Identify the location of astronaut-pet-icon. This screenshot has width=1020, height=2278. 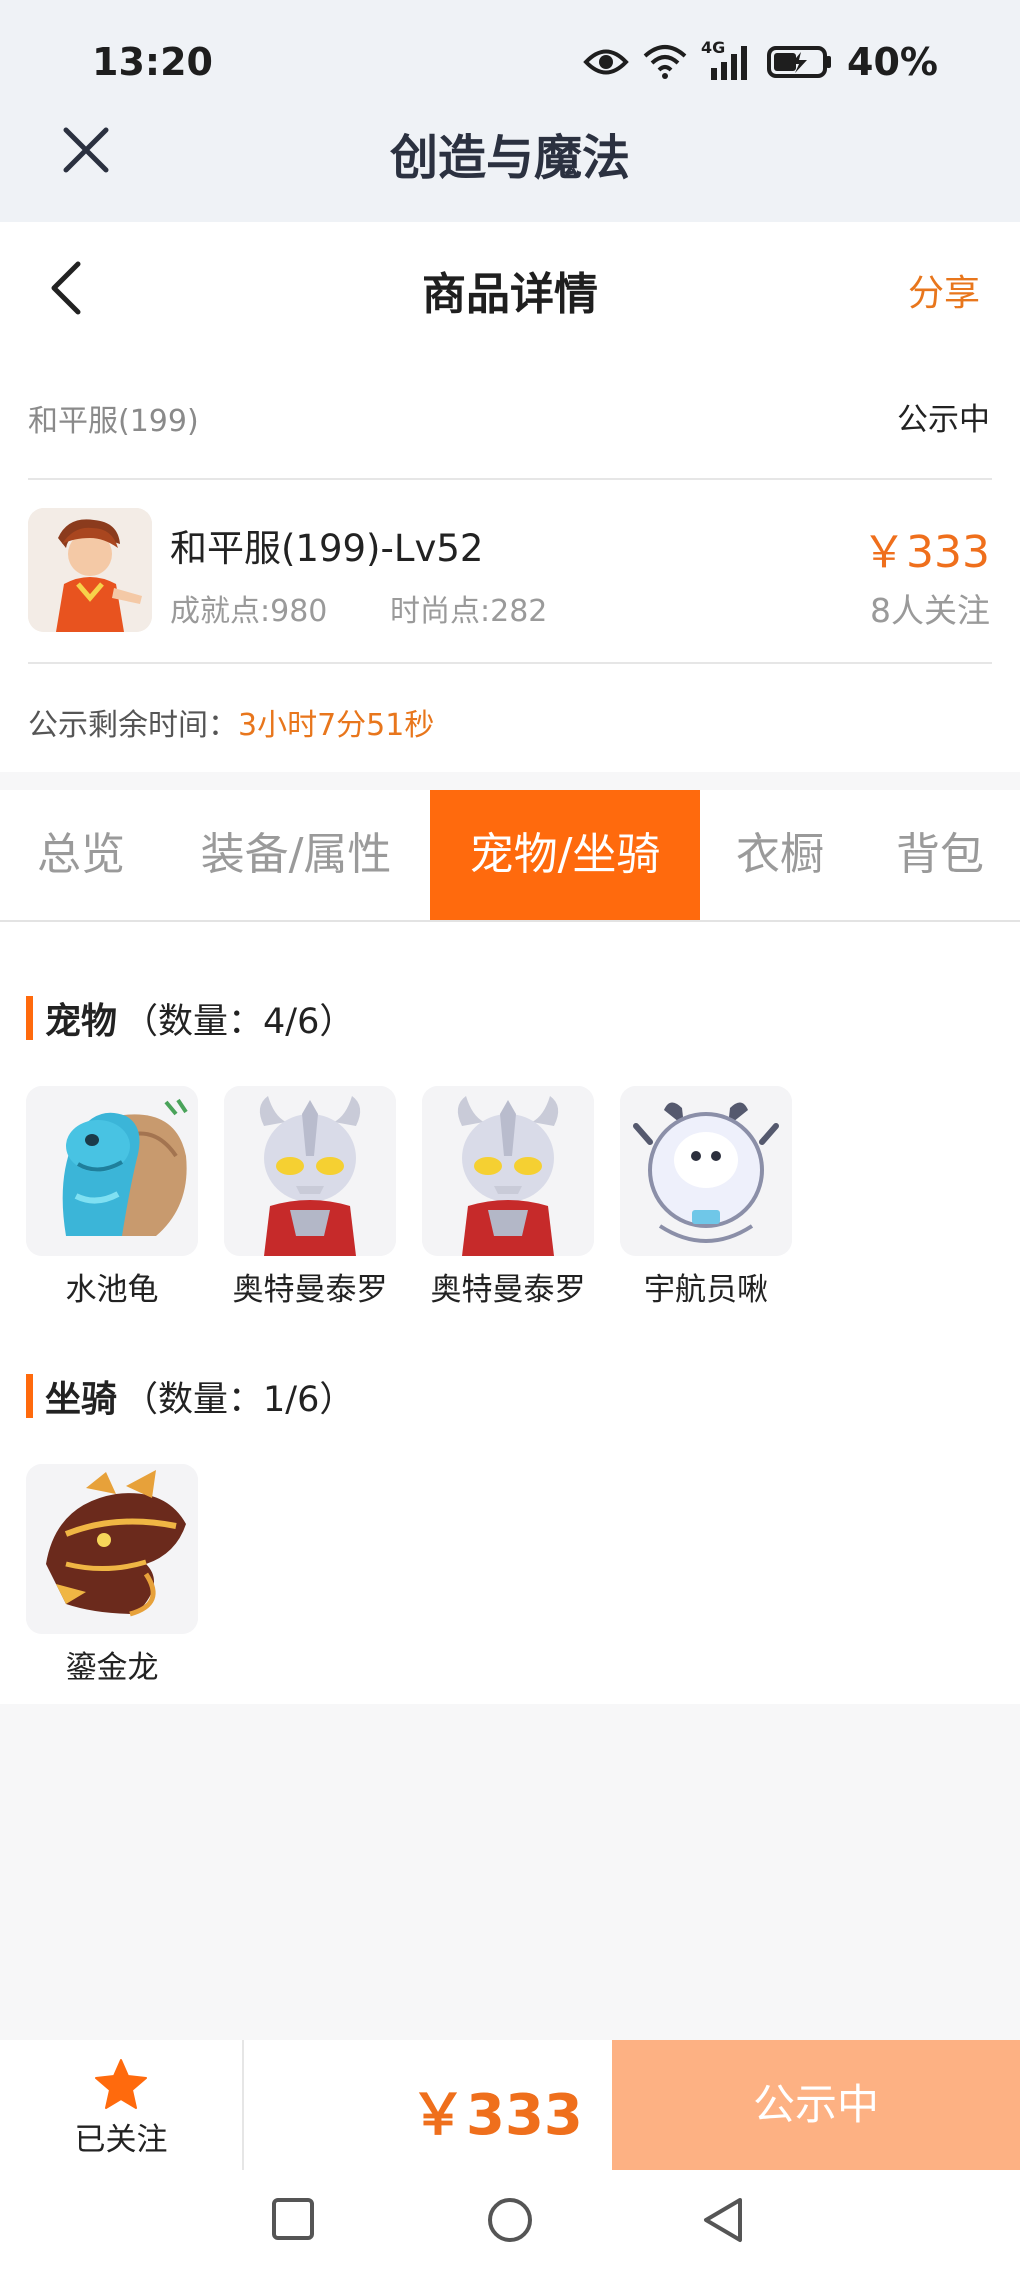
(706, 1171).